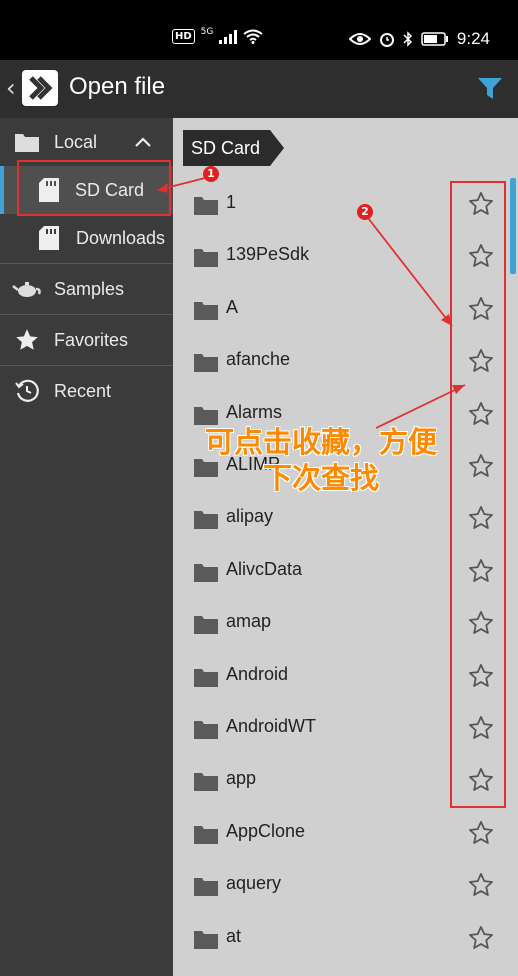 This screenshot has height=976, width=518. I want to click on file-name: AlivcData, so click(264, 568).